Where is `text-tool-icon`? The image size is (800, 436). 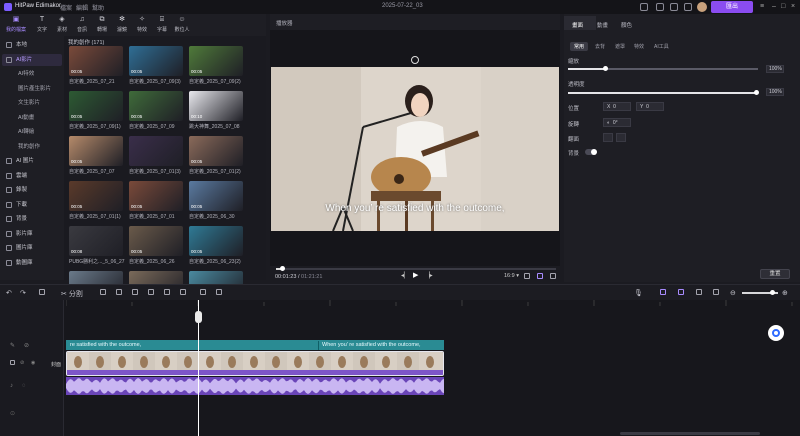 text-tool-icon is located at coordinates (119, 292).